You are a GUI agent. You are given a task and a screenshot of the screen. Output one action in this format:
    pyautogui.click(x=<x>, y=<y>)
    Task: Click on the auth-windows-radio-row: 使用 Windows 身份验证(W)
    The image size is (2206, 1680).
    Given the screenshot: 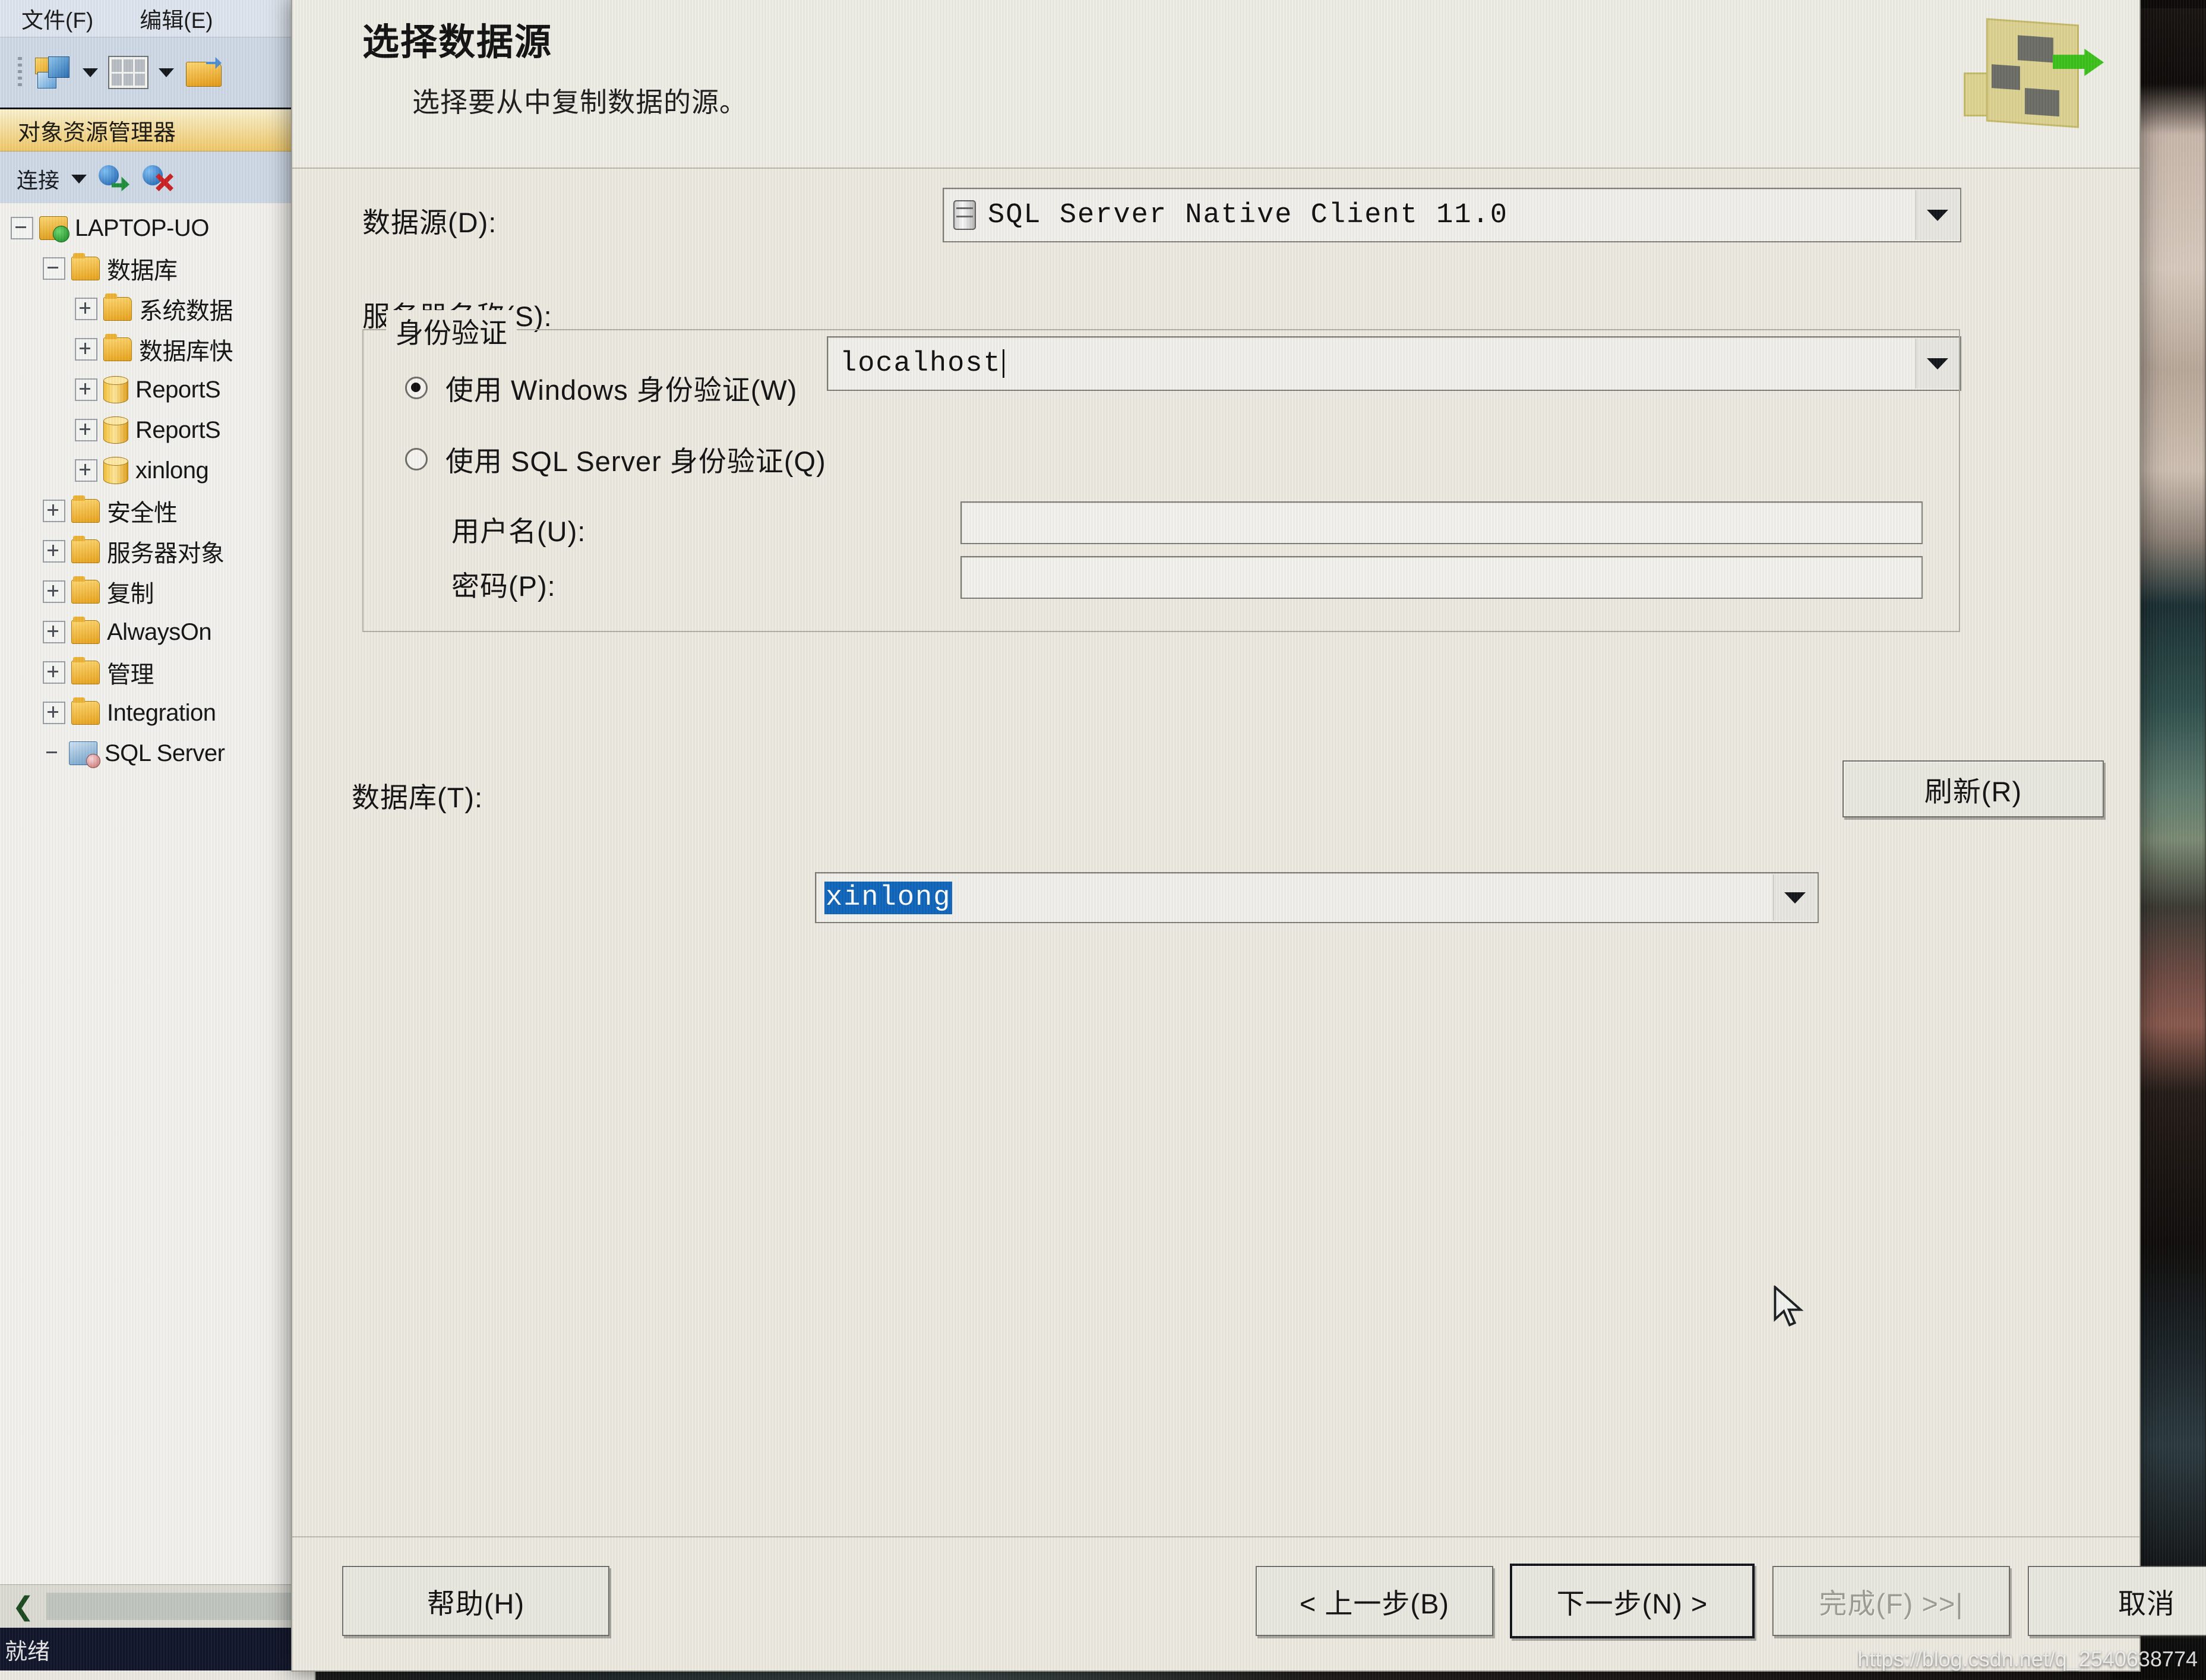 What is the action you would take?
    pyautogui.click(x=601, y=387)
    